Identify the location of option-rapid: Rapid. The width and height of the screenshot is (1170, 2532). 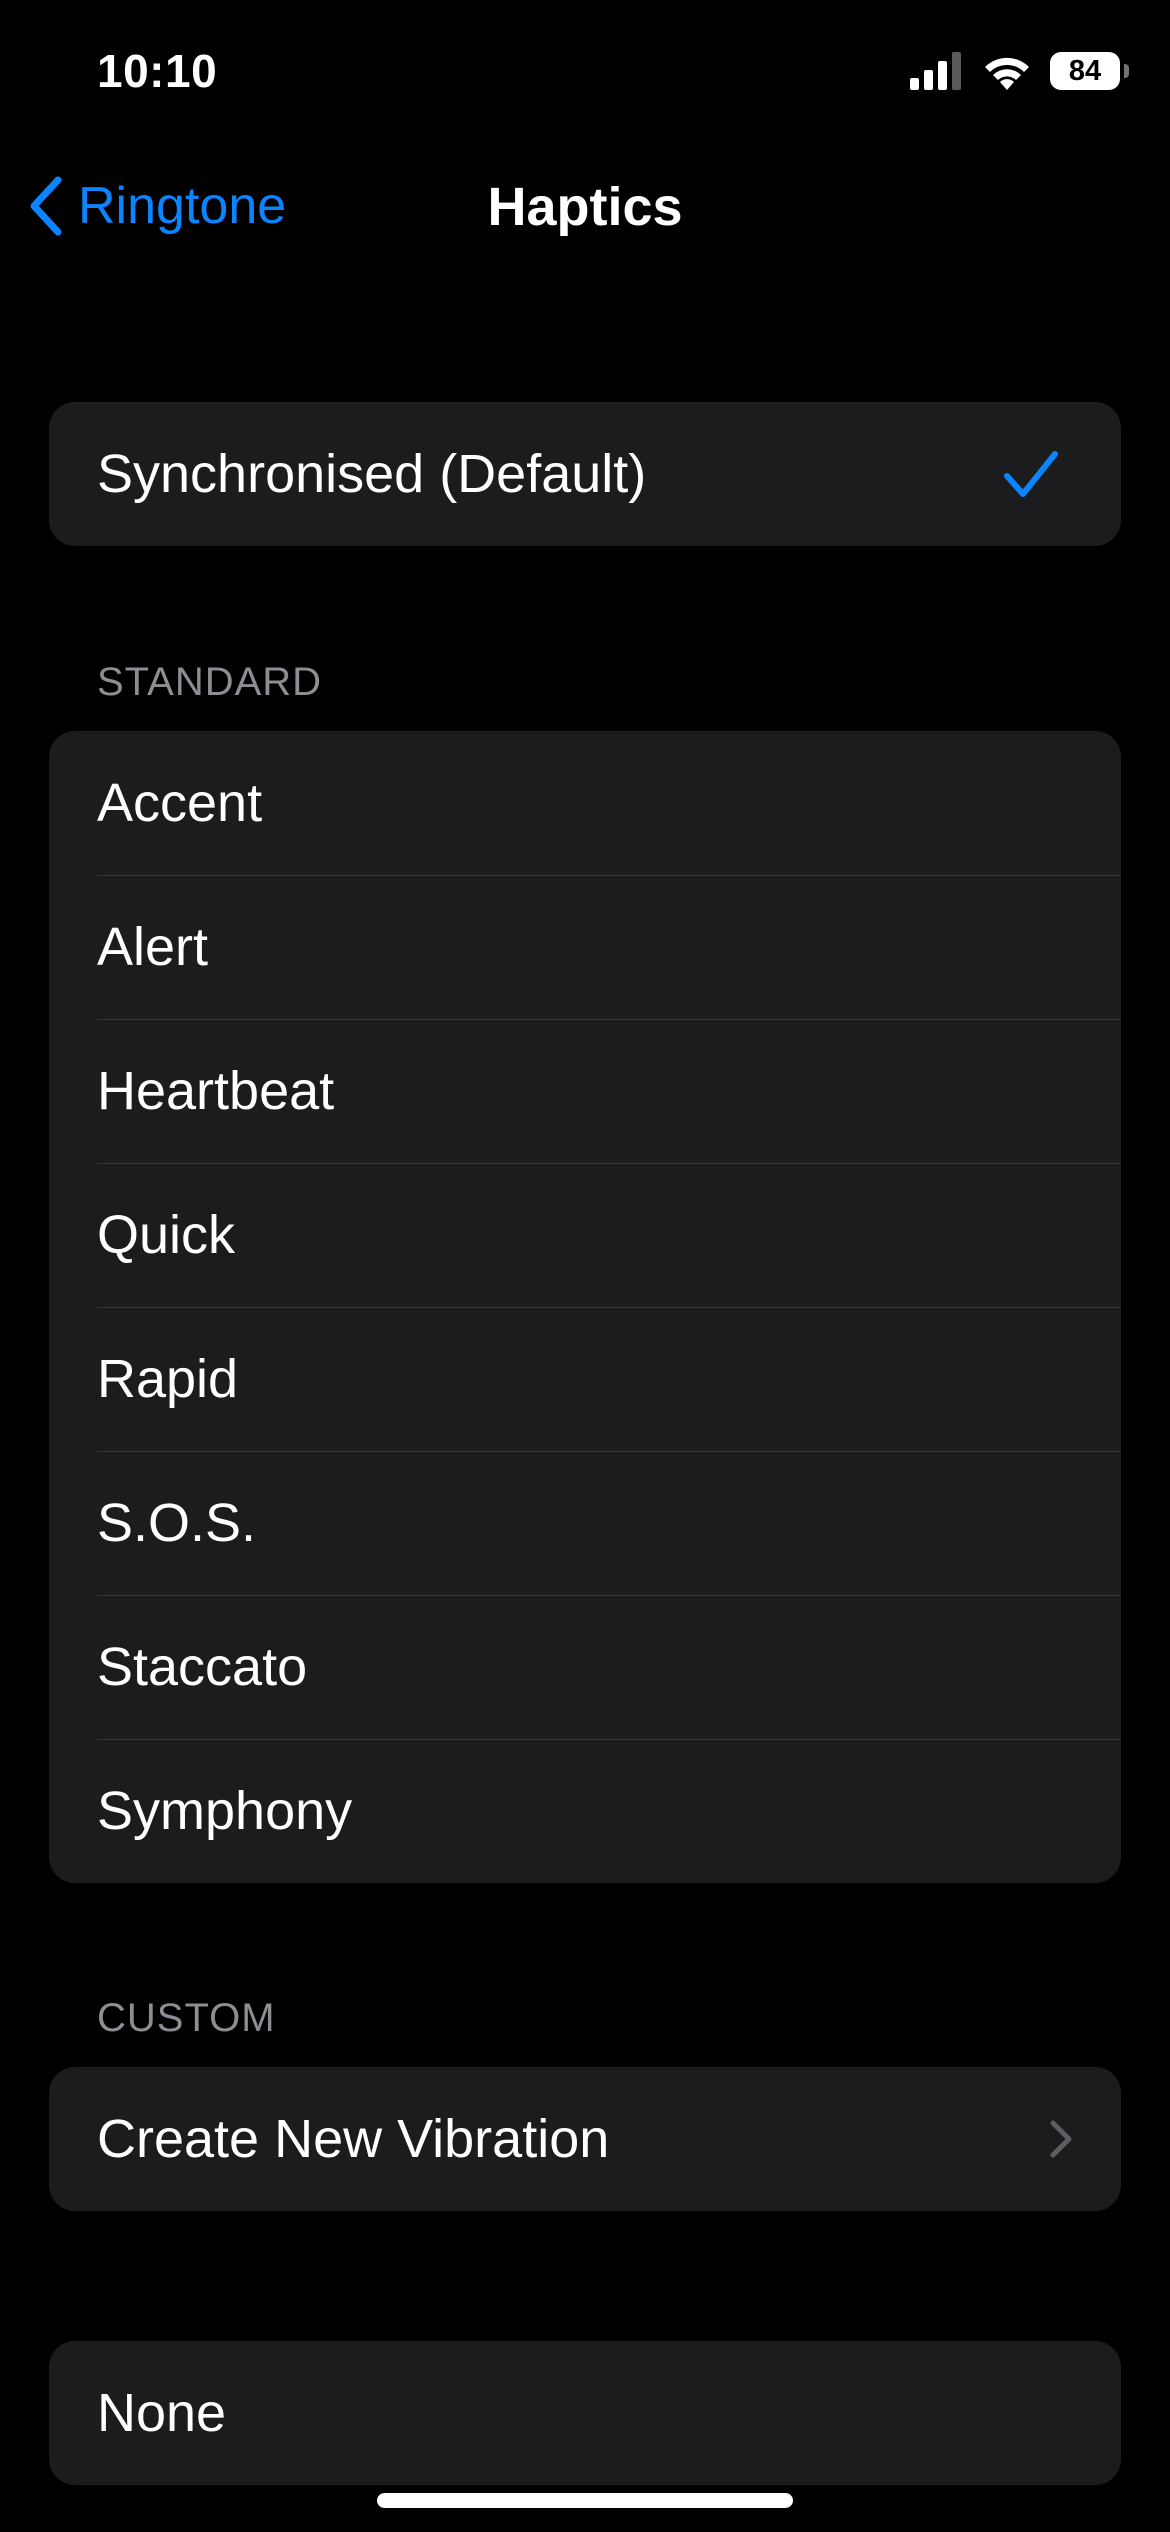
(585, 1379).